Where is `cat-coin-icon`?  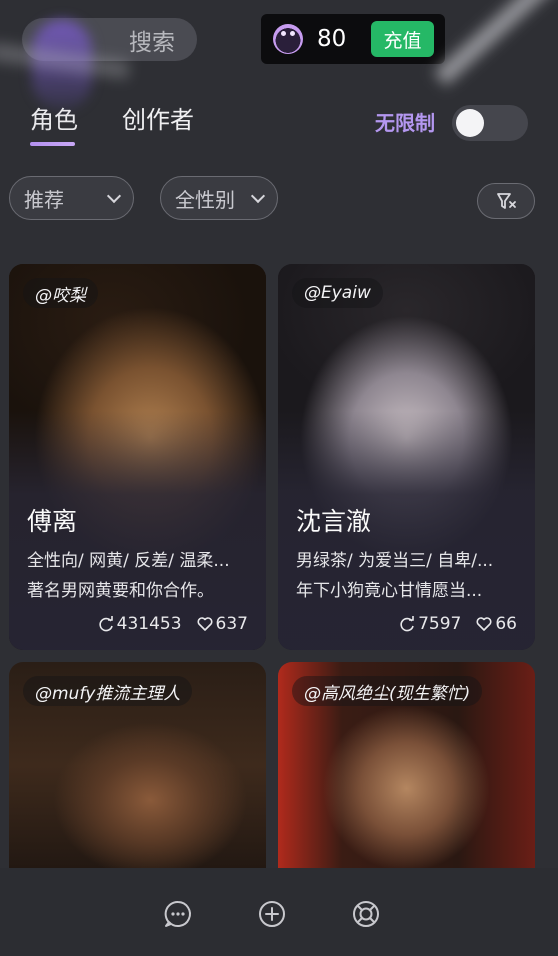
cat-coin-icon is located at coordinates (288, 39).